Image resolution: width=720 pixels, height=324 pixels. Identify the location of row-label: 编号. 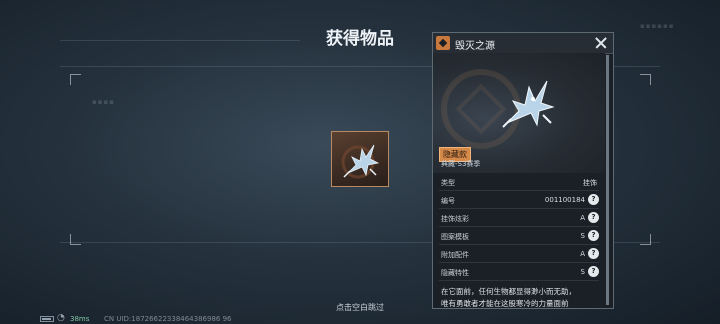
(448, 201).